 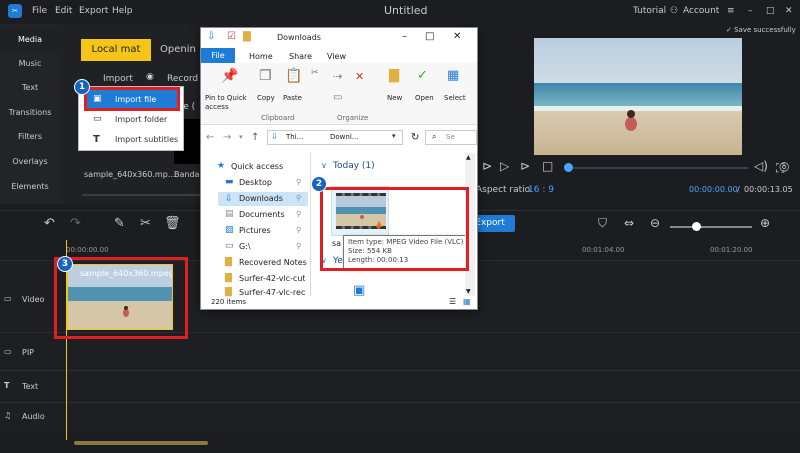 What do you see at coordinates (359, 76) in the screenshot?
I see `delete-x-icon: ✕` at bounding box center [359, 76].